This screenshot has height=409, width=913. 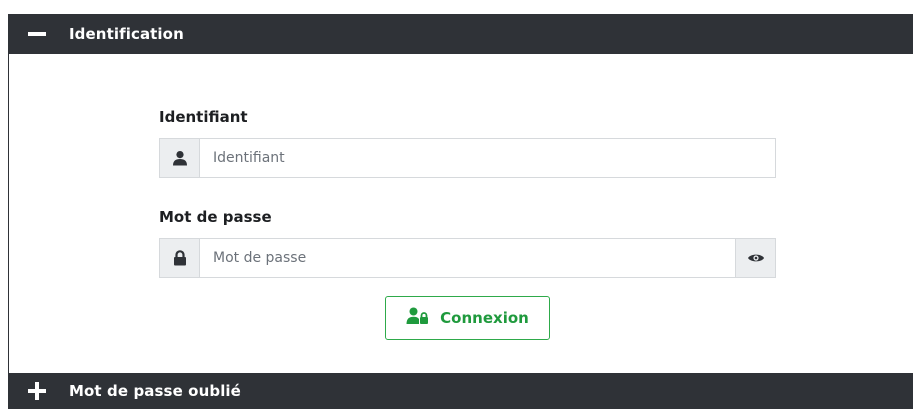 What do you see at coordinates (37, 34) in the screenshot?
I see `minus-icon` at bounding box center [37, 34].